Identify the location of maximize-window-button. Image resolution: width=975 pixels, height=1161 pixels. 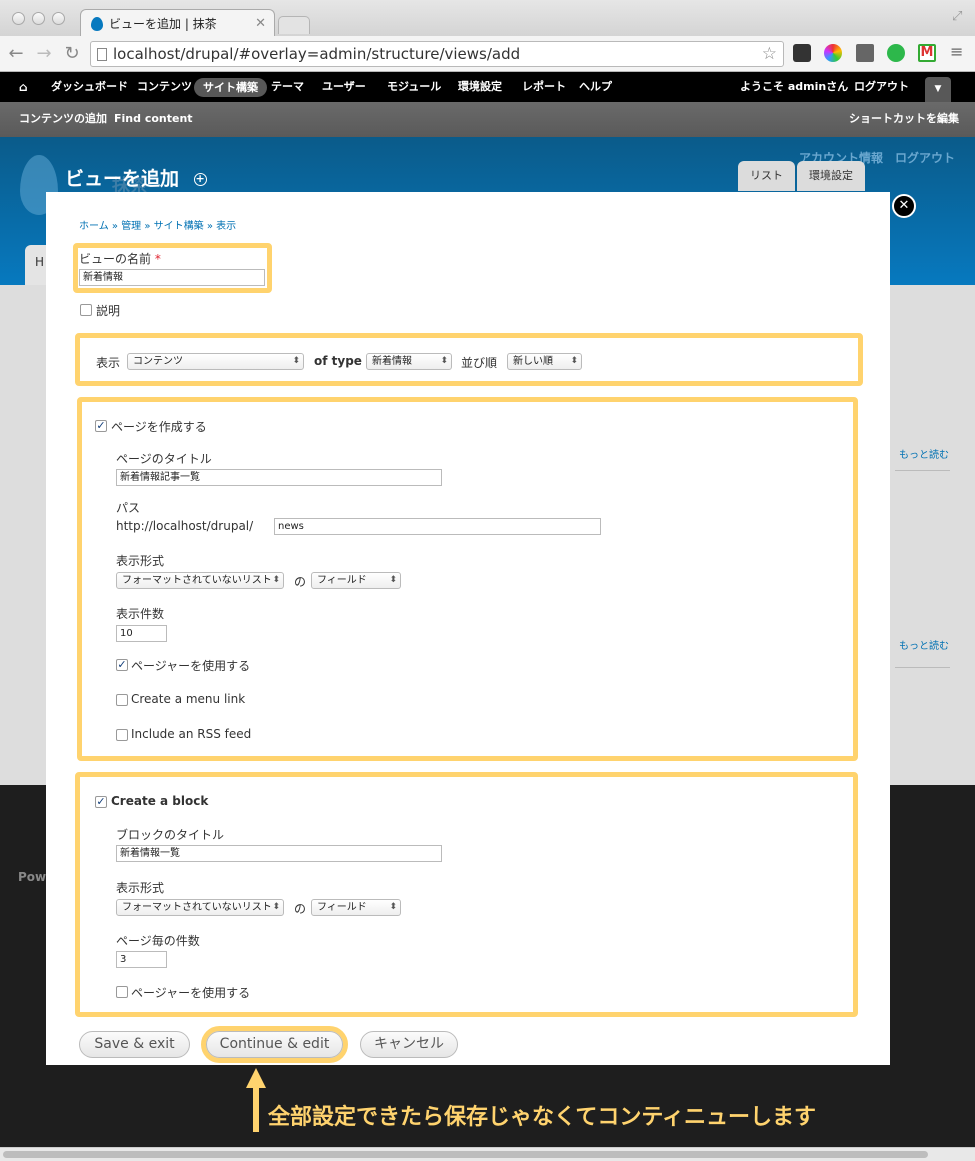
(58, 18).